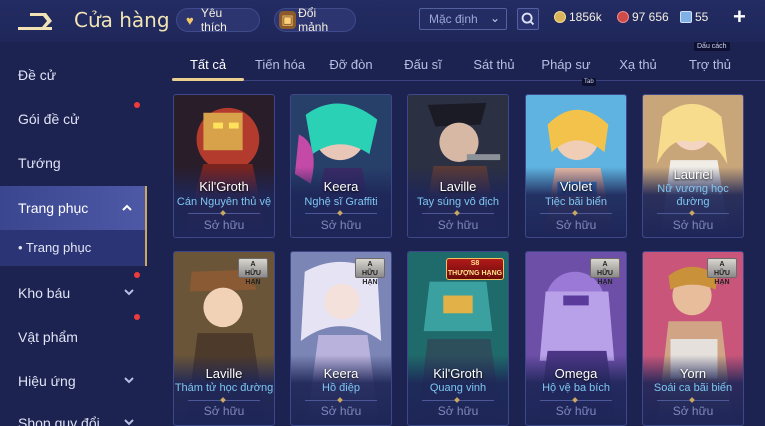  I want to click on sidebar-item-skins: Trang phục, so click(73, 208).